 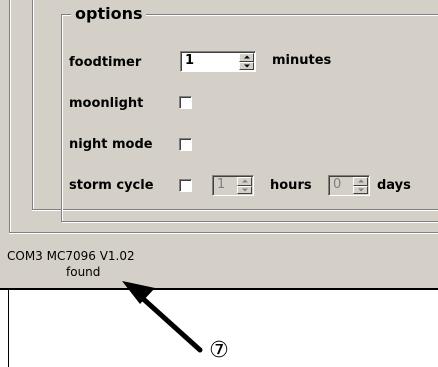 What do you see at coordinates (162, 317) in the screenshot?
I see `pointer-arrow-icon` at bounding box center [162, 317].